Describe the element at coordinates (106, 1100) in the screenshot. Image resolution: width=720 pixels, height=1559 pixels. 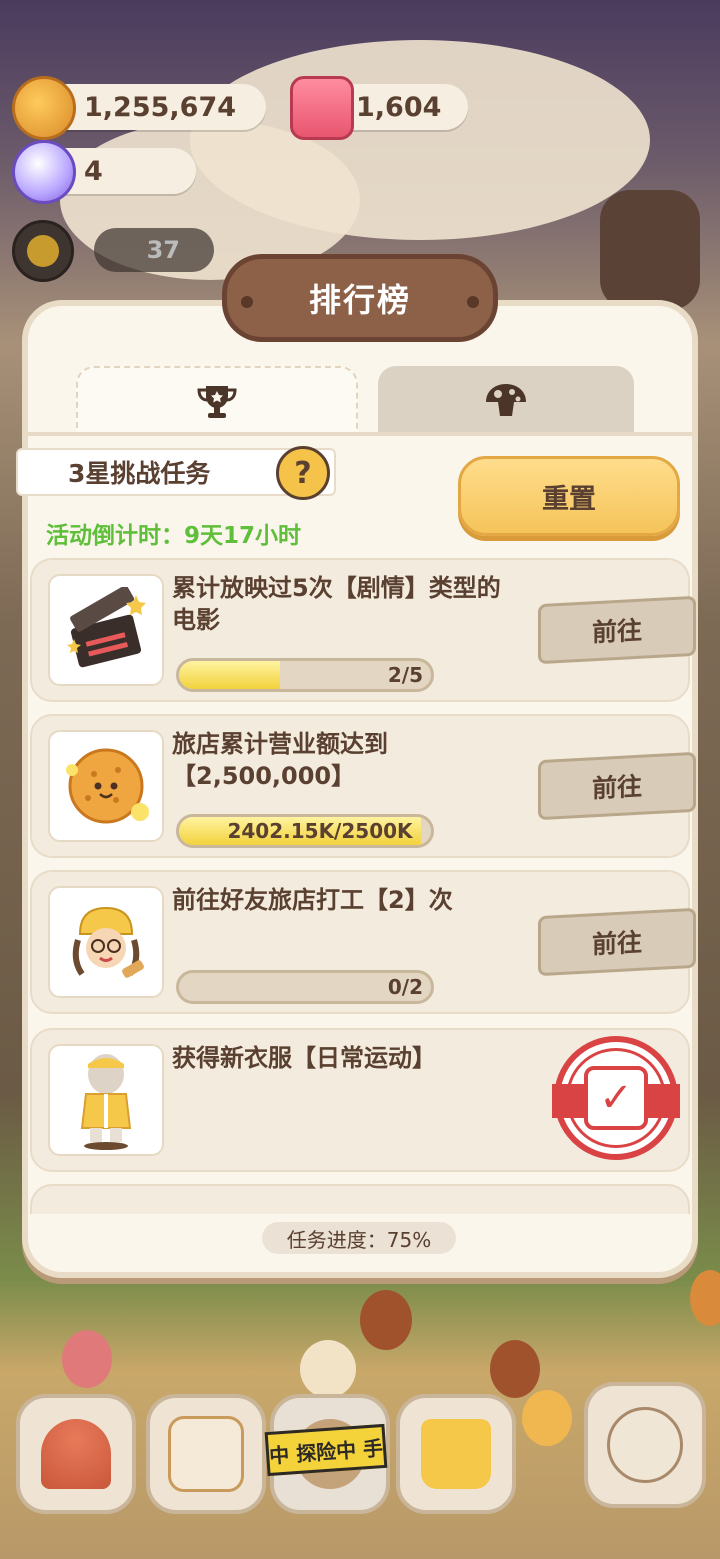
I see `outfit-icon` at that location.